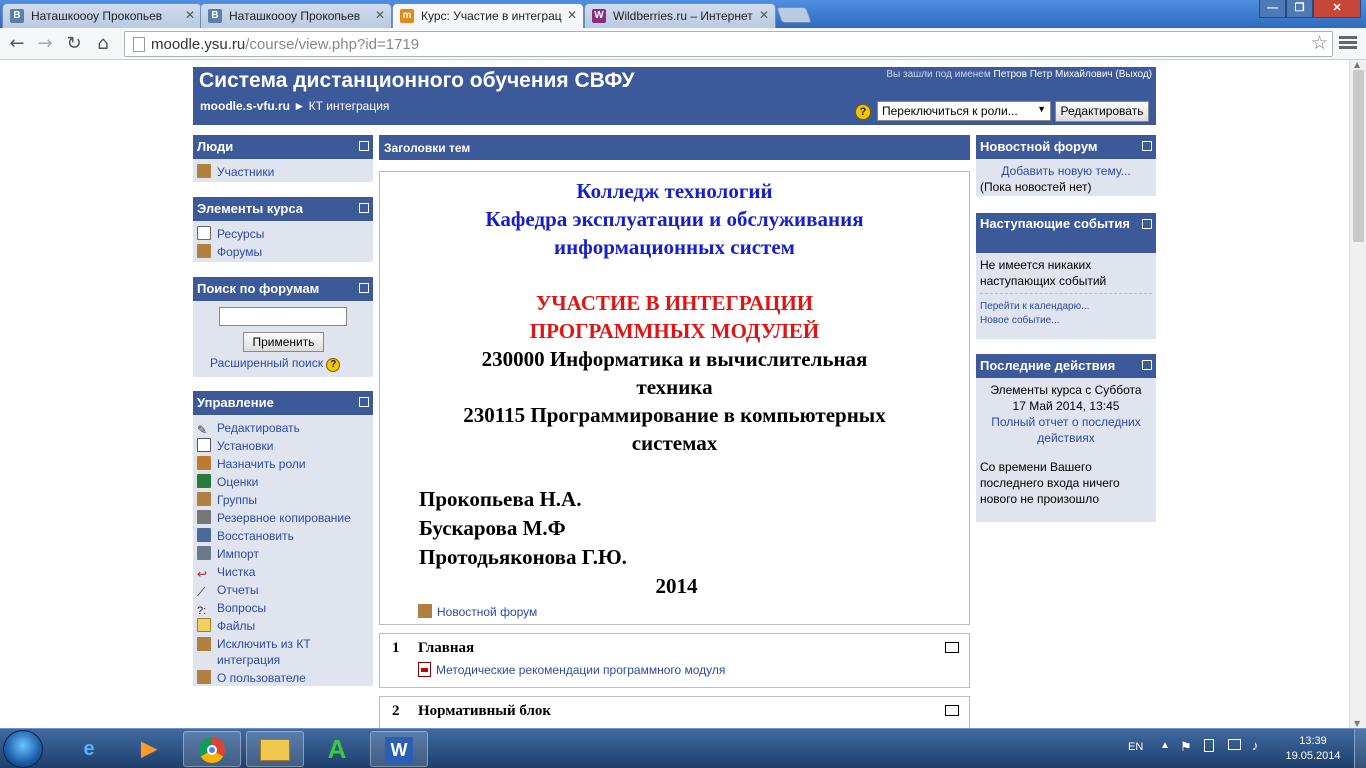 Image resolution: width=1366 pixels, height=768 pixels. I want to click on explorer-icon, so click(275, 749).